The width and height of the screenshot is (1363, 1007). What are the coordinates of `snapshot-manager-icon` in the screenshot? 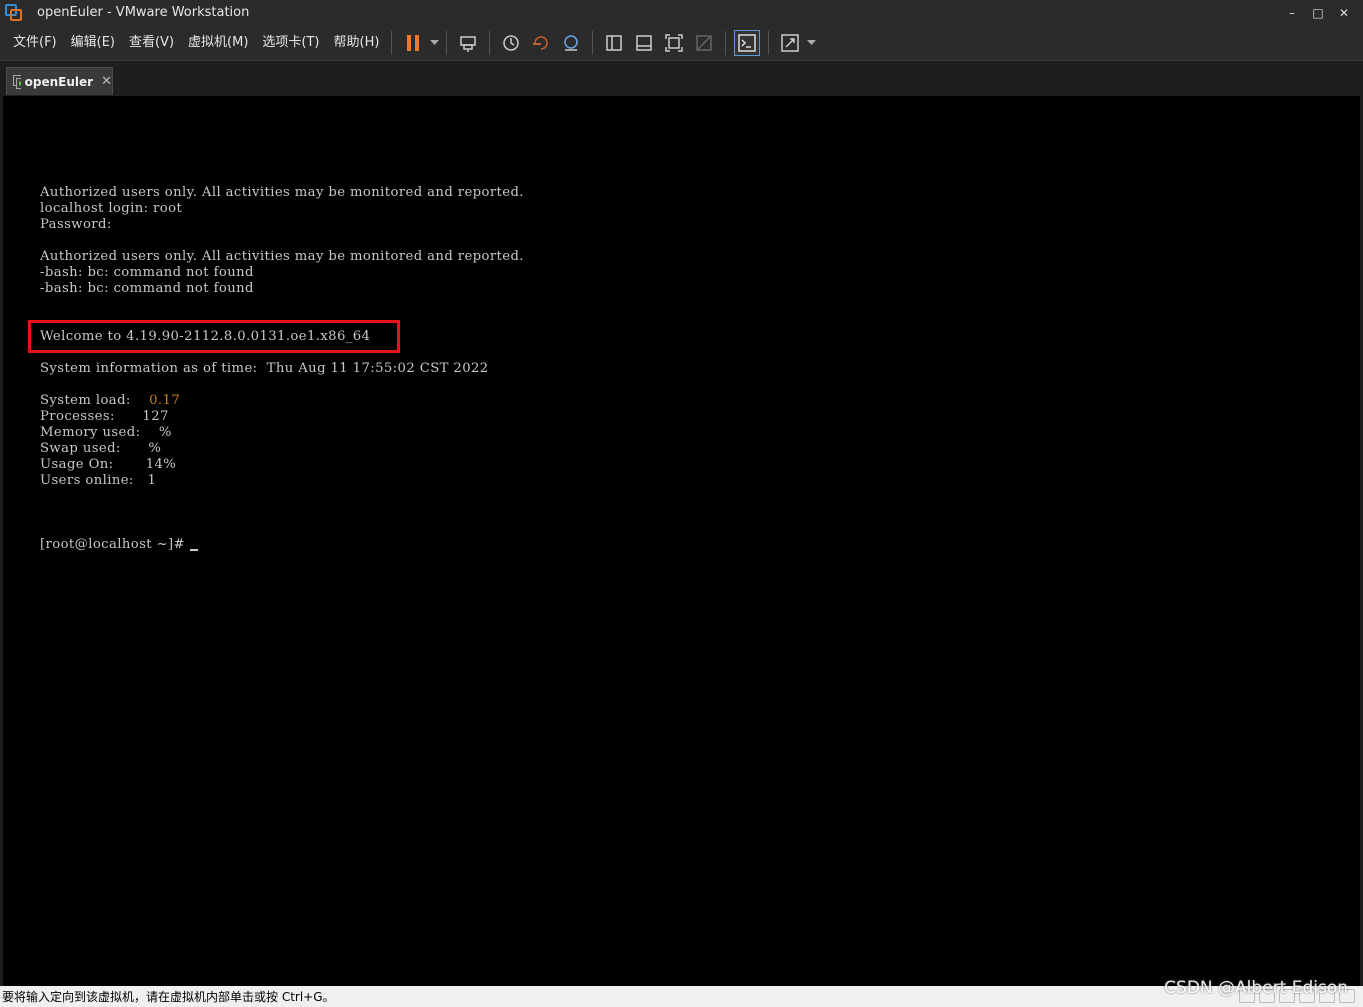 It's located at (571, 42).